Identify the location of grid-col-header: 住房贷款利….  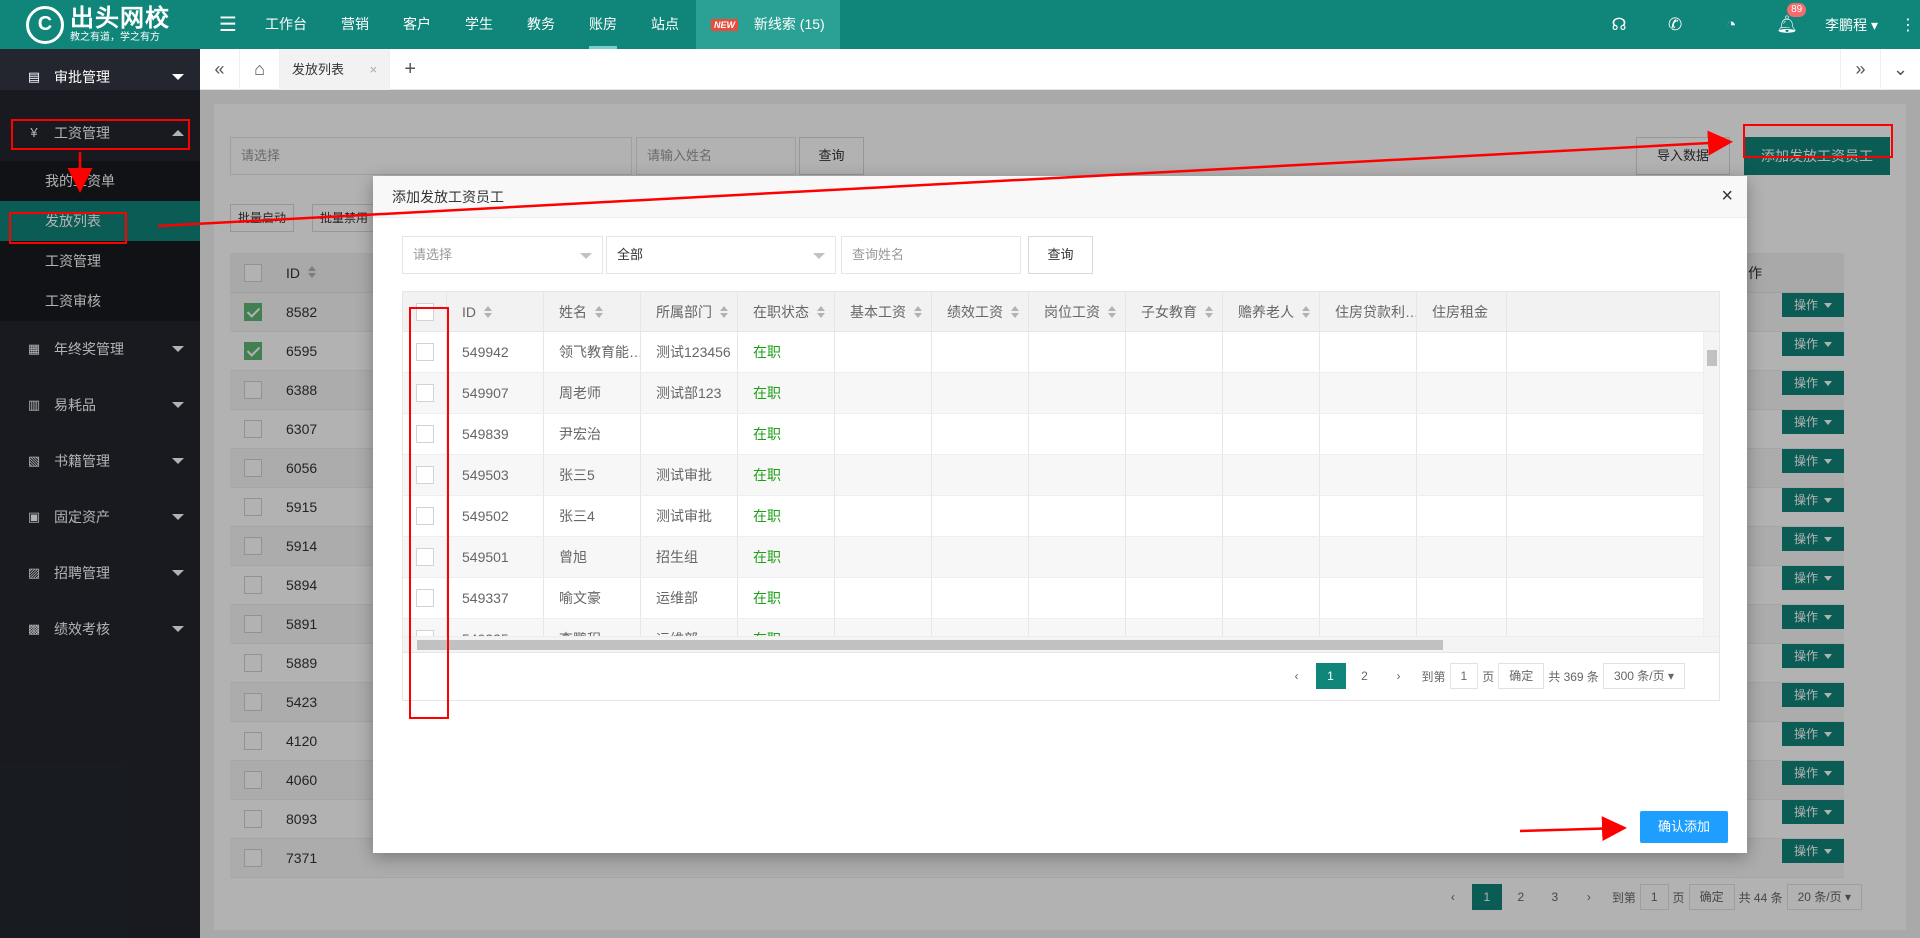
(1368, 311).